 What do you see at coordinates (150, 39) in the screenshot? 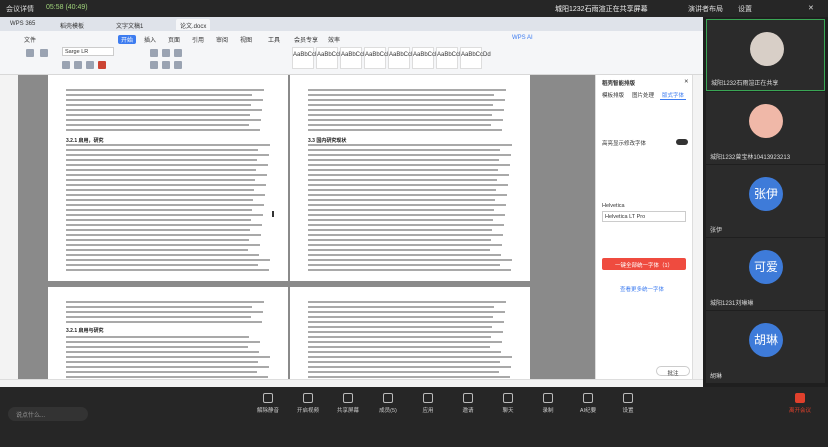
I see `menu-insert: 插入` at bounding box center [150, 39].